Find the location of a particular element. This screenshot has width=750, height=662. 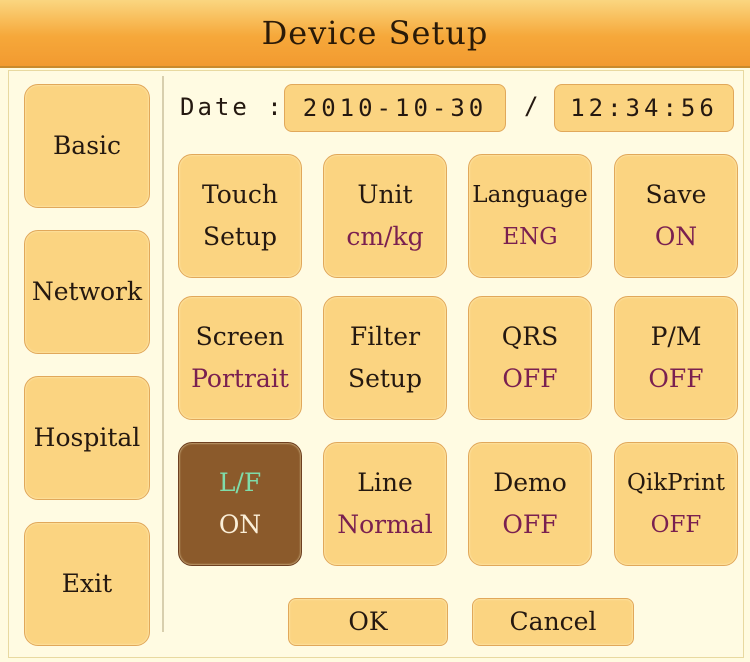

sidebar-item-basic: Basic is located at coordinates (87, 146).